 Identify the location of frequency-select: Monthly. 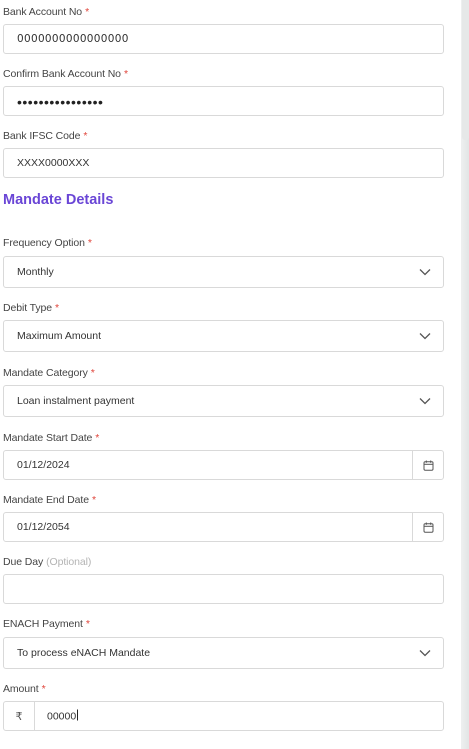
(223, 272).